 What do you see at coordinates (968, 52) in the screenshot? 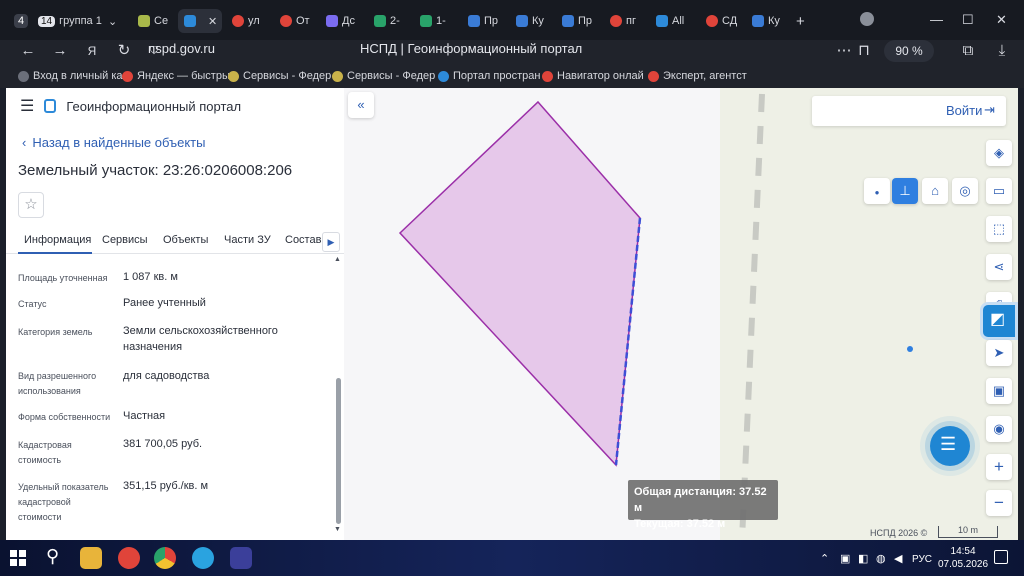
I see `collections-icon: ⧉` at bounding box center [968, 52].